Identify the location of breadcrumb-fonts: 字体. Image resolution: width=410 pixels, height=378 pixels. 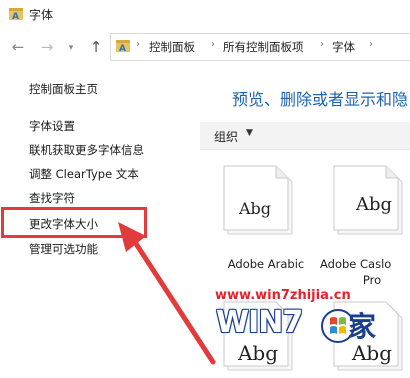
(343, 47).